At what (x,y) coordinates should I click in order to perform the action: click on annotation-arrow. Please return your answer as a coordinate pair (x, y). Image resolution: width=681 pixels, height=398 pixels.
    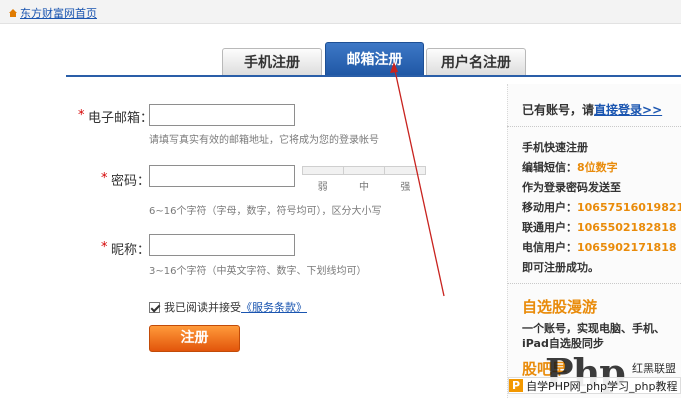
    Looking at the image, I should click on (417, 179).